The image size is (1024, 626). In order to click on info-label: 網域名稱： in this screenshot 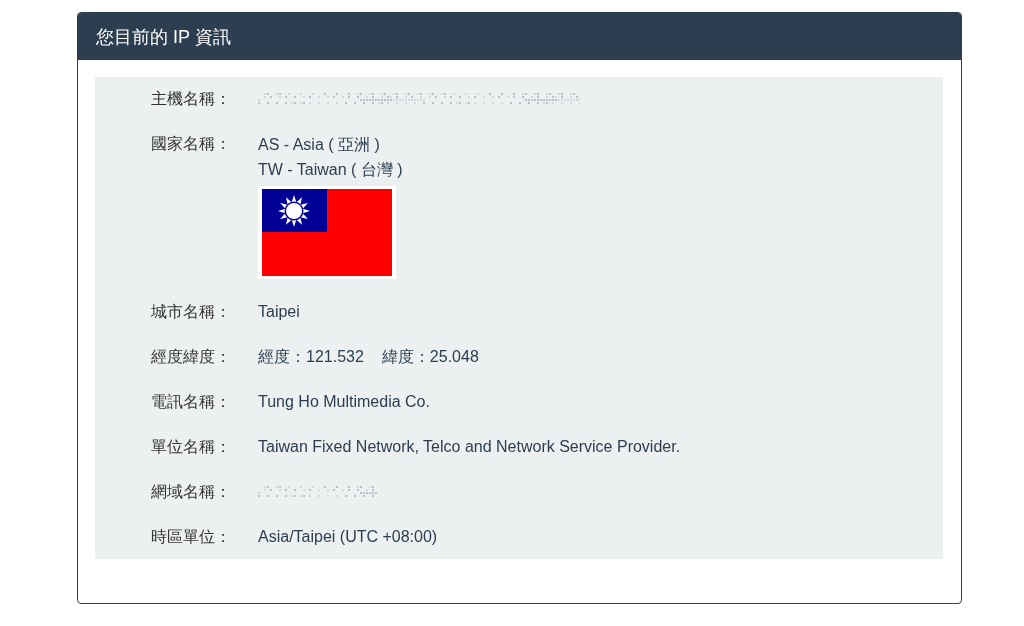, I will do `click(191, 492)`.